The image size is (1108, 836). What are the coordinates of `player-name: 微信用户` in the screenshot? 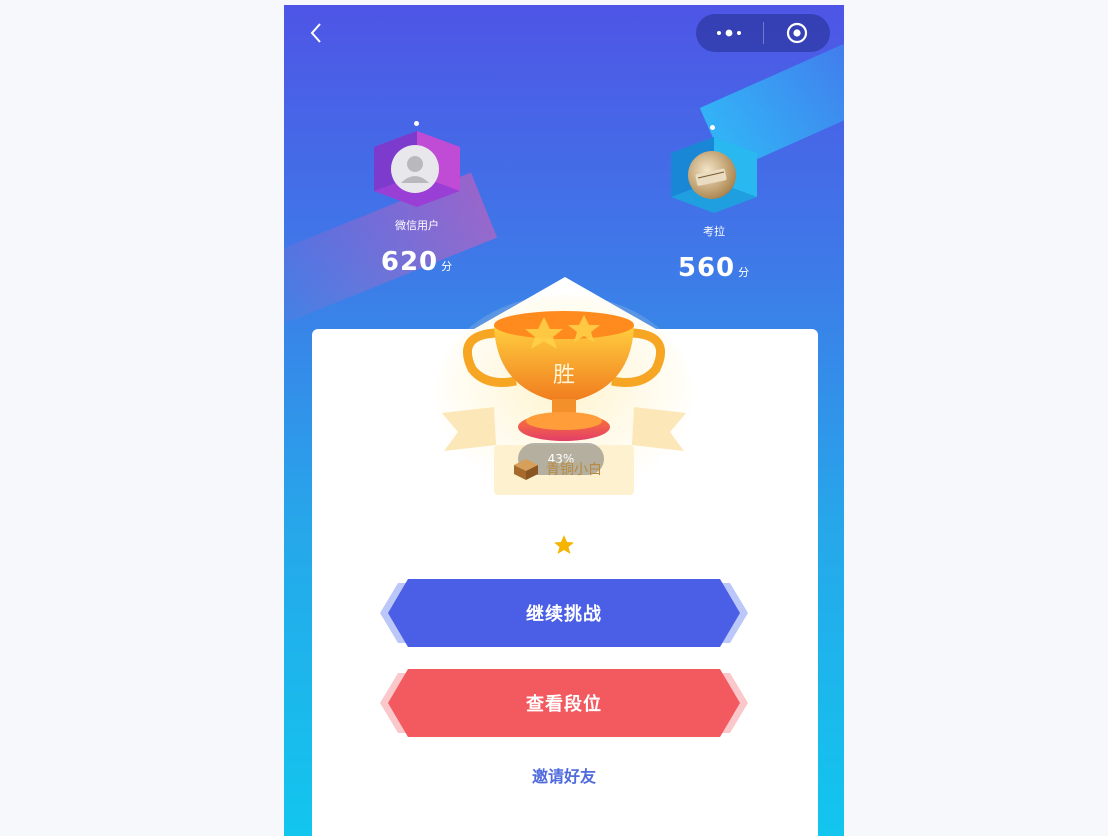 It's located at (417, 225).